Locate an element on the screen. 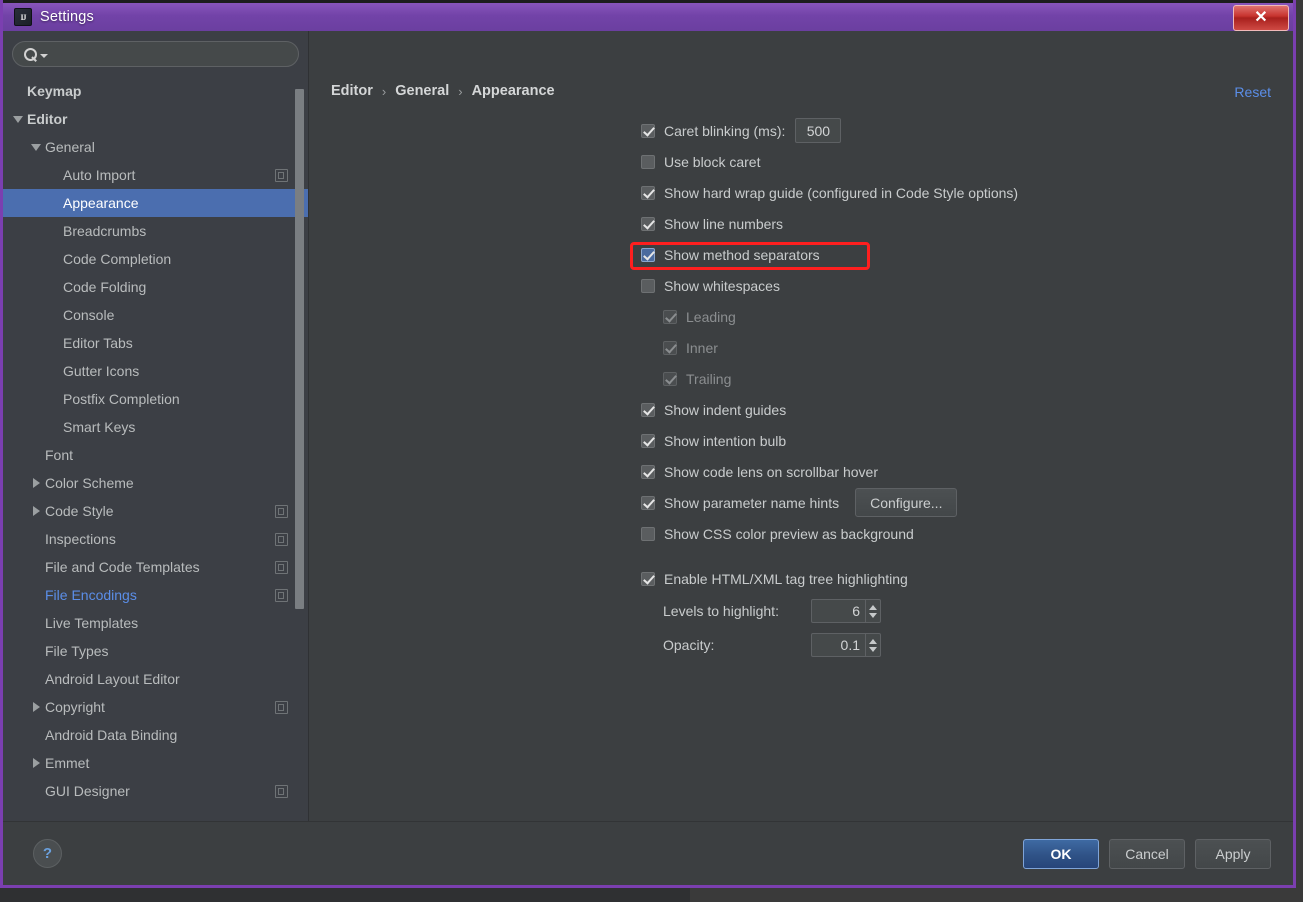  sidebar-item-smart-keys: Smart Keys is located at coordinates (155, 427).